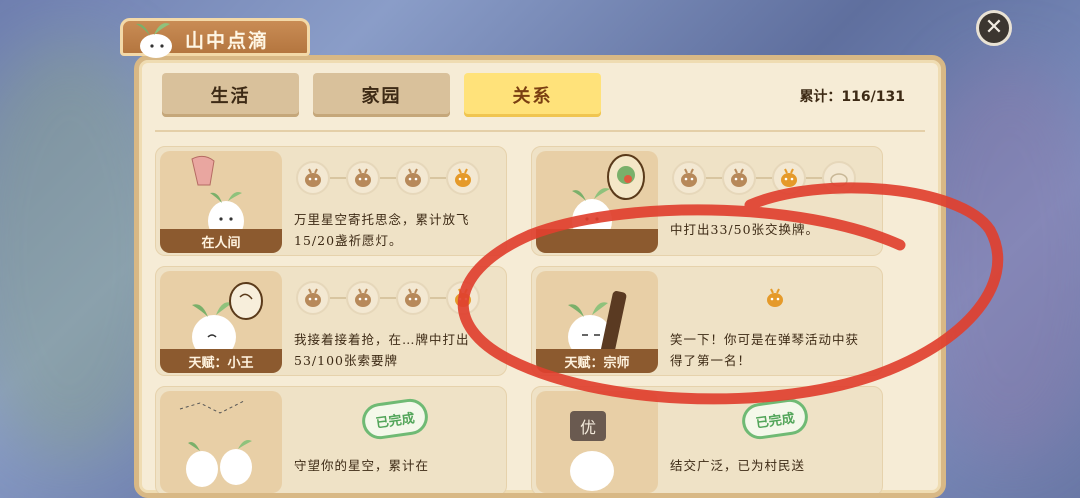 The image size is (1080, 498). I want to click on achievement-card: 优 已完成 结交广泛，已为村民送, so click(707, 439).